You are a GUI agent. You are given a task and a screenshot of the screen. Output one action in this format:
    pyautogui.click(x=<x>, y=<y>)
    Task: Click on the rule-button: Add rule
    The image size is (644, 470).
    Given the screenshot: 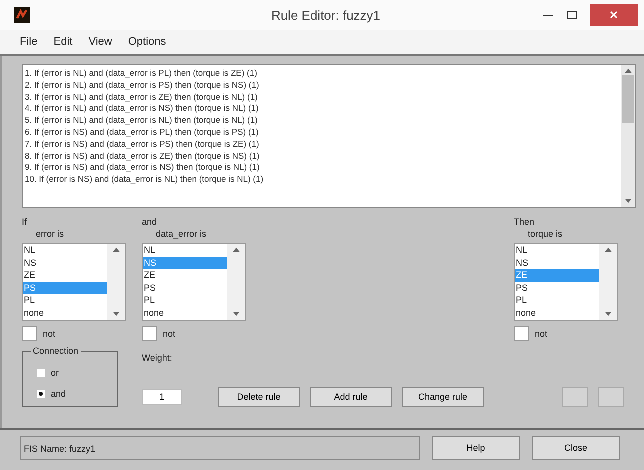 What is the action you would take?
    pyautogui.click(x=351, y=397)
    